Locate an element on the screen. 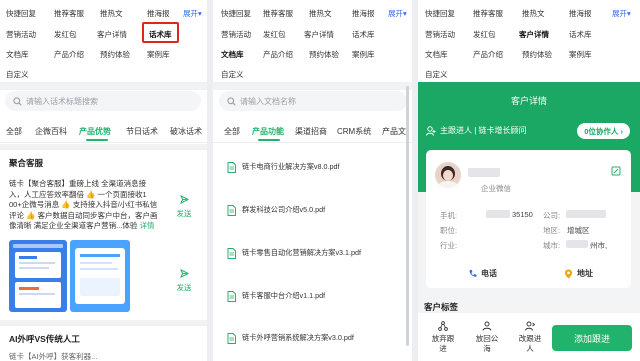 Image resolution: width=640 pixels, height=361 pixels. document-name: 链卡零售自动化营销解决方案v3.1.pdf is located at coordinates (302, 252).